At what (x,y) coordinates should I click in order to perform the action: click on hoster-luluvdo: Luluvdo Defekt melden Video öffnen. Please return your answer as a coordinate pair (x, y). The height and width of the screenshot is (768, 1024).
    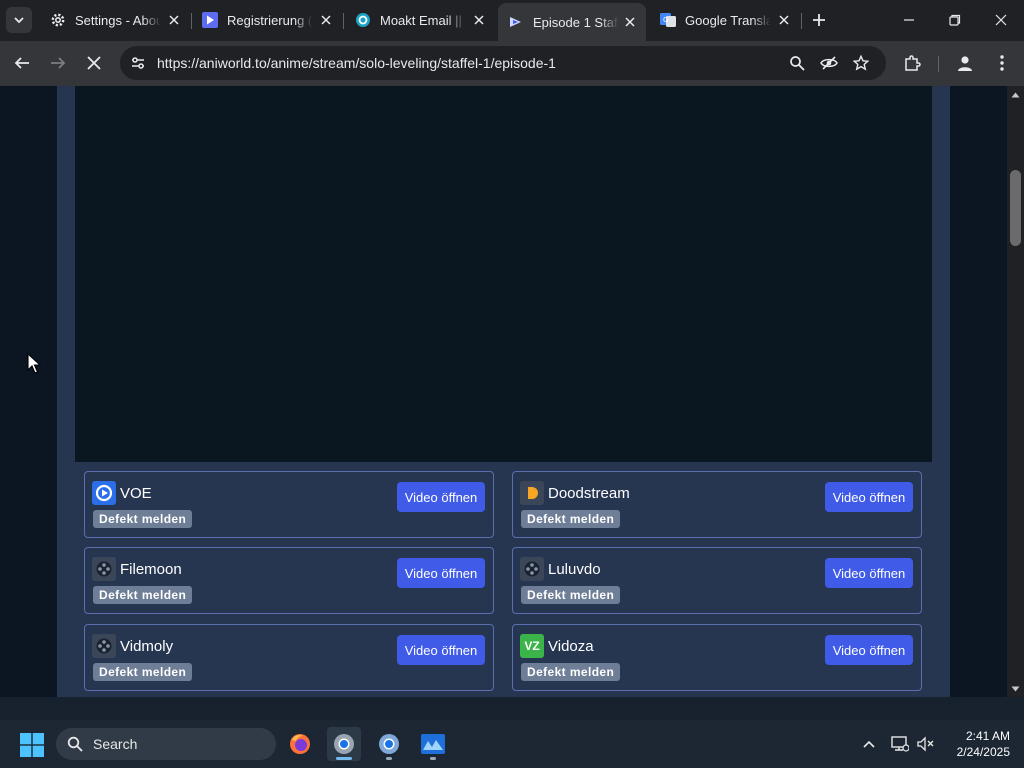
    Looking at the image, I should click on (717, 580).